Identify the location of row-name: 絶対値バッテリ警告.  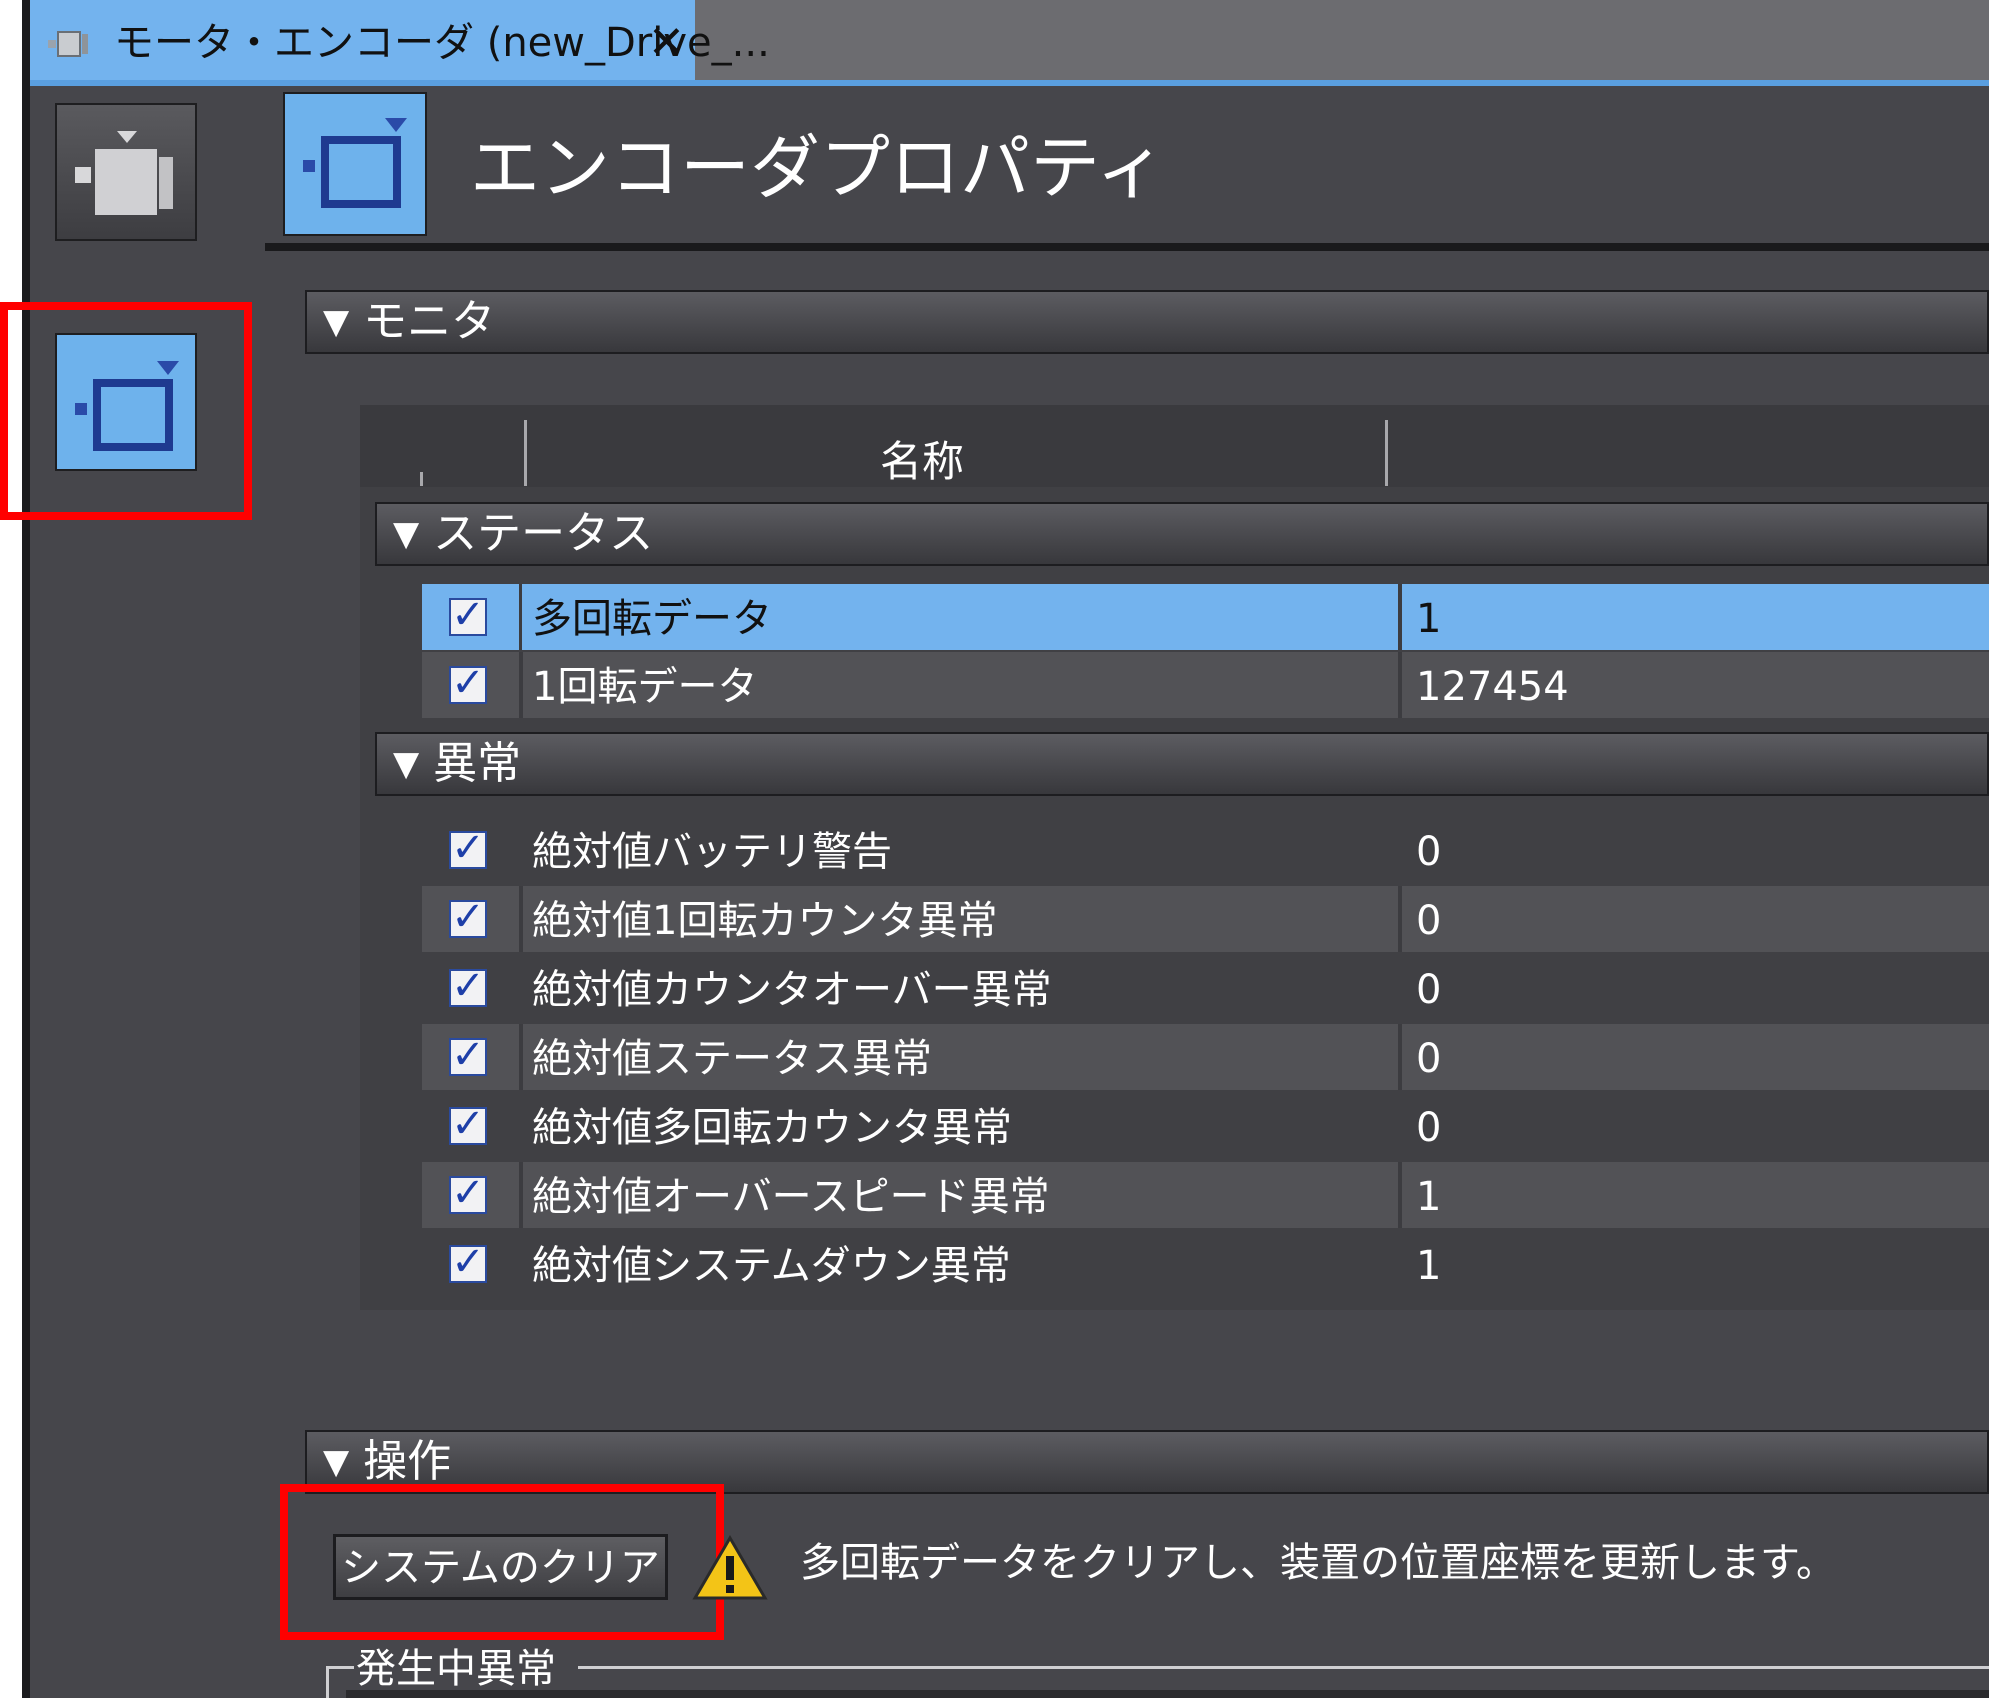
(712, 852).